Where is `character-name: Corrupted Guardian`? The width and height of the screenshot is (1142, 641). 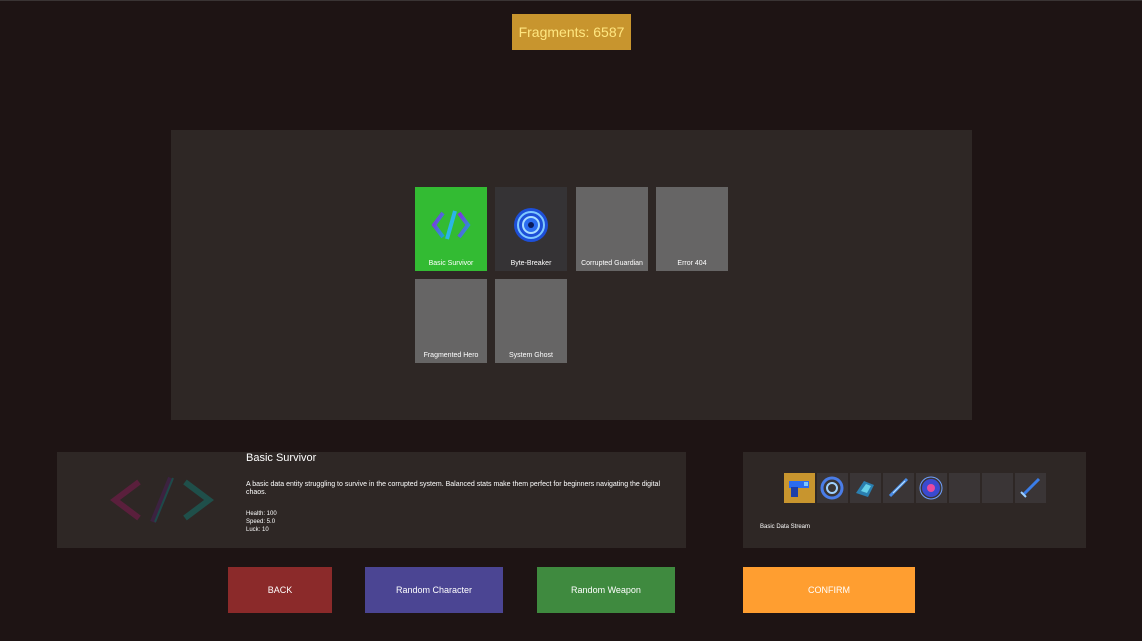
character-name: Corrupted Guardian is located at coordinates (612, 263).